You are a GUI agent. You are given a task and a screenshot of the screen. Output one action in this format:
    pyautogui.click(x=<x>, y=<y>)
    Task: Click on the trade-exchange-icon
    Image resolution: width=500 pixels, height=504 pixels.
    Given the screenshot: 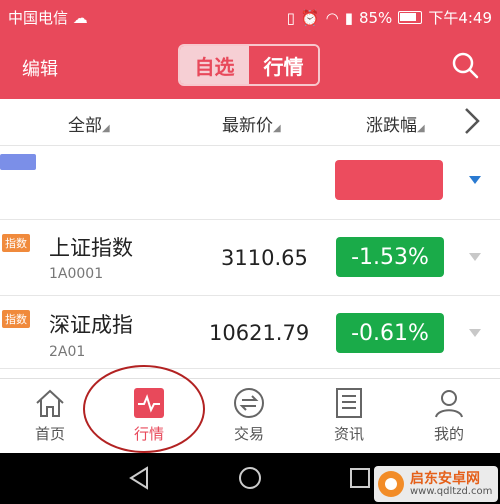 What is the action you would take?
    pyautogui.click(x=249, y=403)
    